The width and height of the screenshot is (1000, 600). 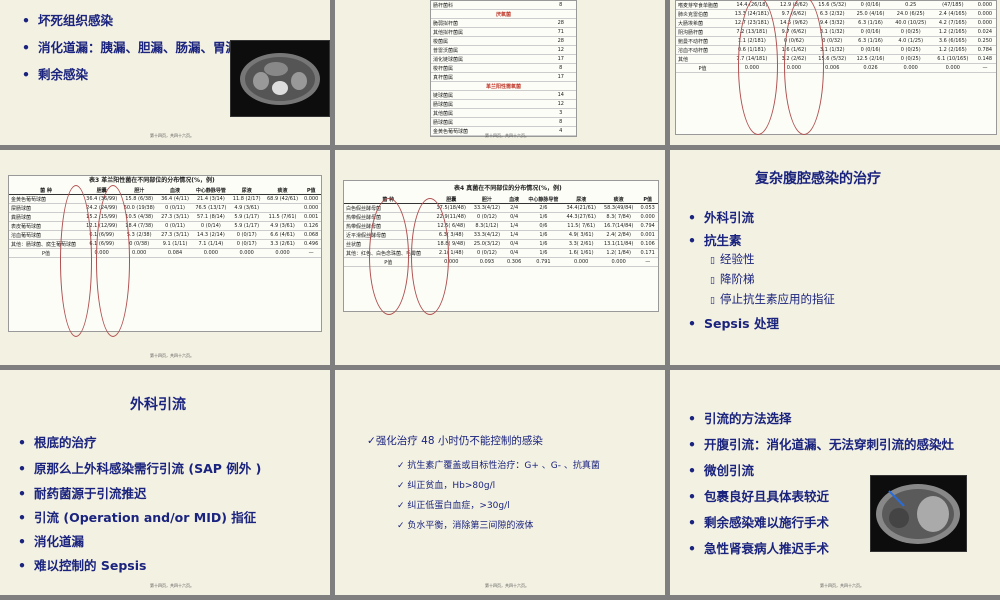 What do you see at coordinates (51, 540) in the screenshot?
I see `bullet-item: 消化道漏` at bounding box center [51, 540].